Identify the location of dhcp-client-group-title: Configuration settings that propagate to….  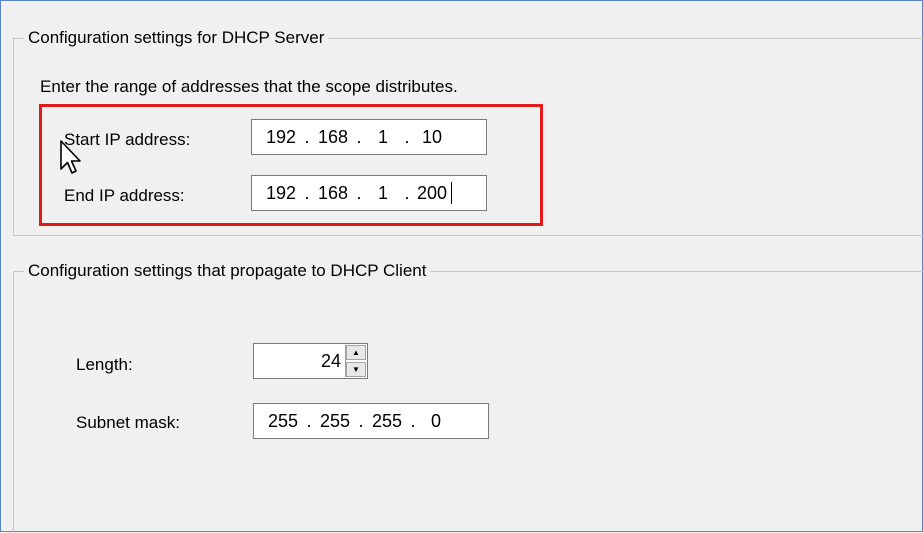
(227, 271).